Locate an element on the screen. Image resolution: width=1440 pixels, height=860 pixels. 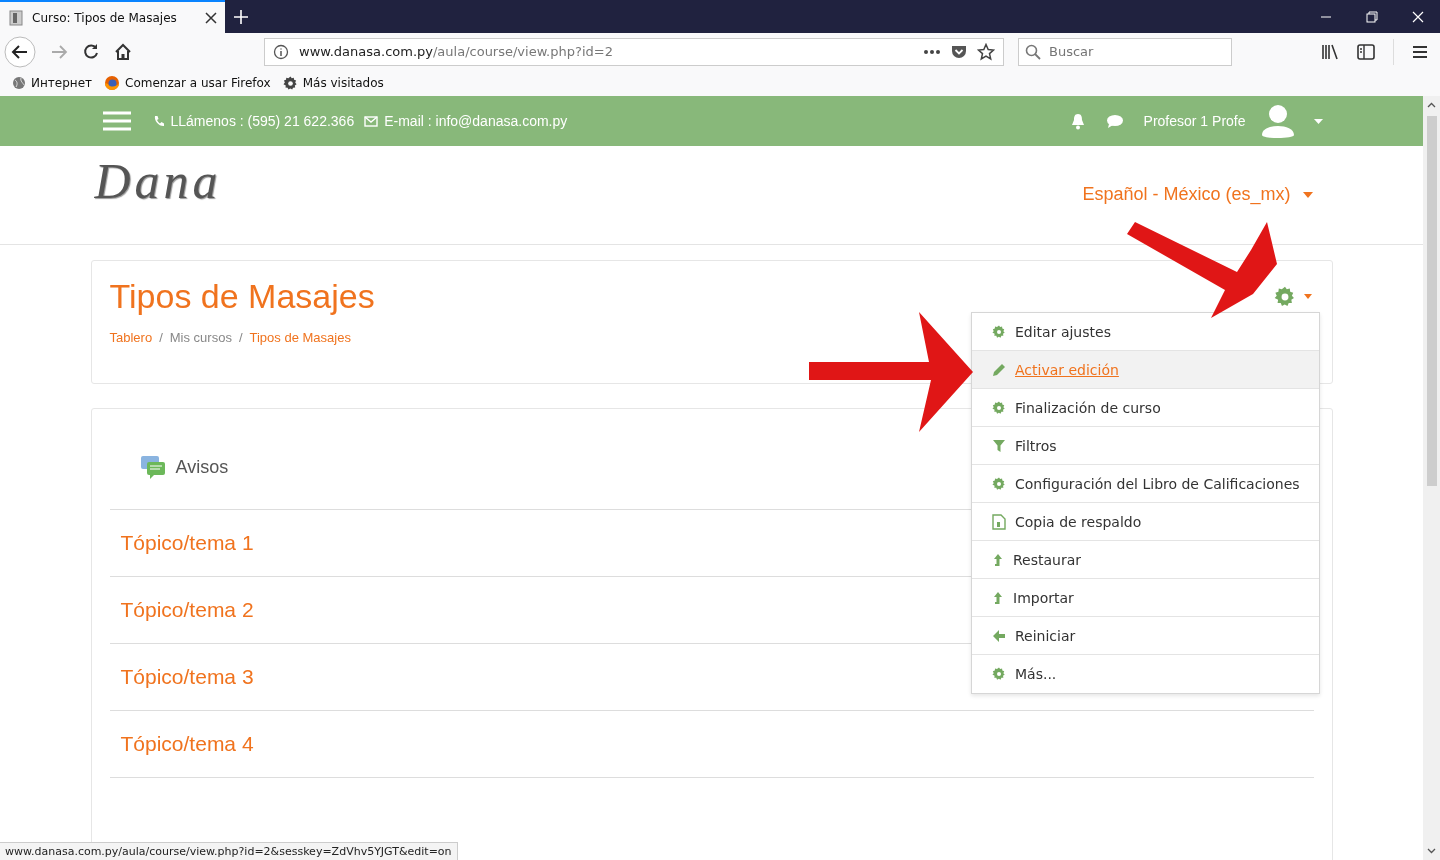
forum-icon is located at coordinates (152, 467).